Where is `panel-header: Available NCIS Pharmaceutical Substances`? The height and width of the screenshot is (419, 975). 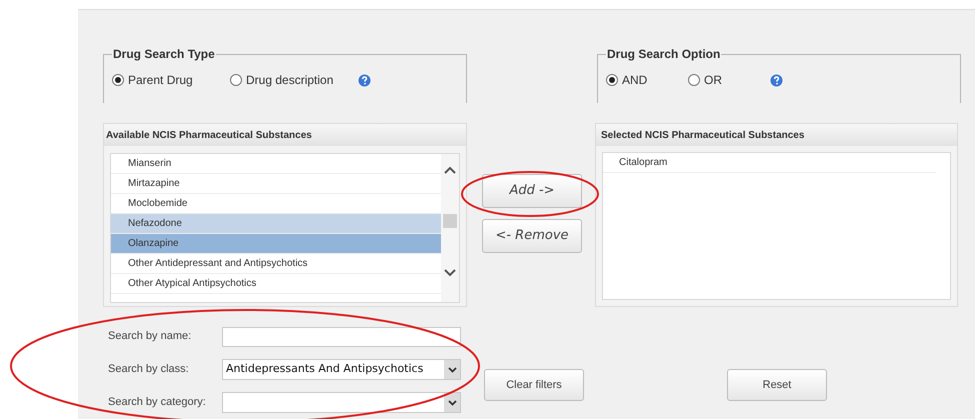
panel-header: Available NCIS Pharmaceutical Substances is located at coordinates (285, 135).